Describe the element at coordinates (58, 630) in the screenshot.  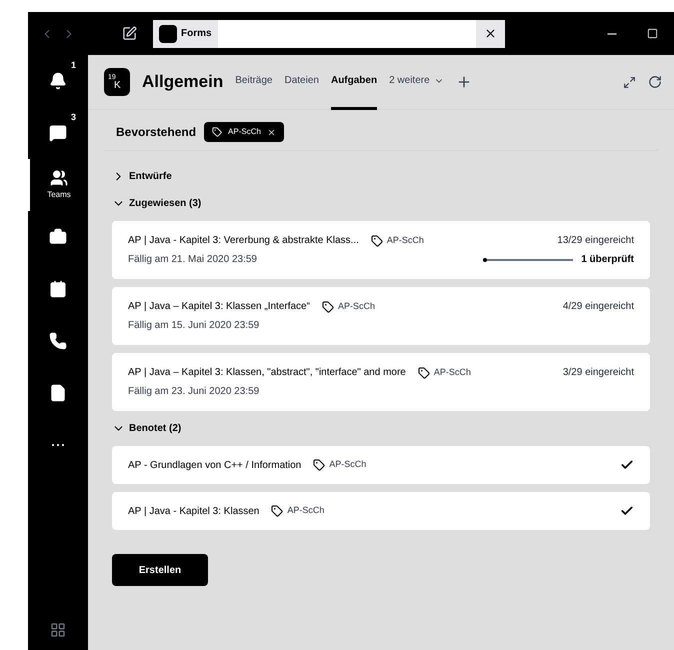
I see `apps-icon` at that location.